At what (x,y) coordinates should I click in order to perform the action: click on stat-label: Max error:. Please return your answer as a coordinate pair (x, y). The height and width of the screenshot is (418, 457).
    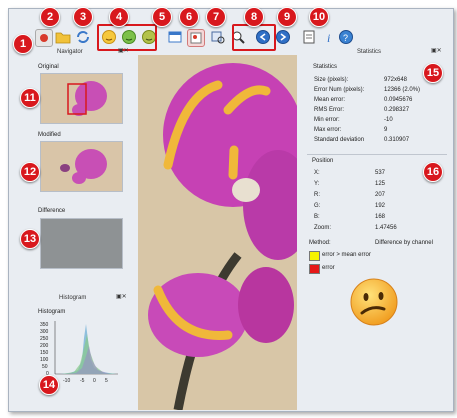
    Looking at the image, I should click on (328, 130).